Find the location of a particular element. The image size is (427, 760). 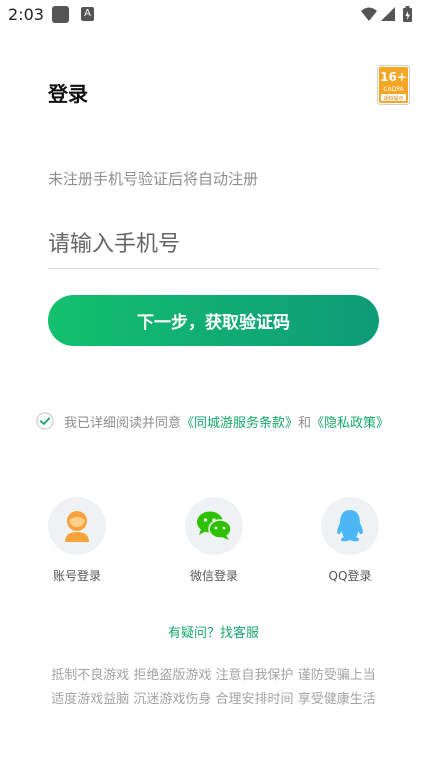

font-a-icon: A is located at coordinates (87, 14).